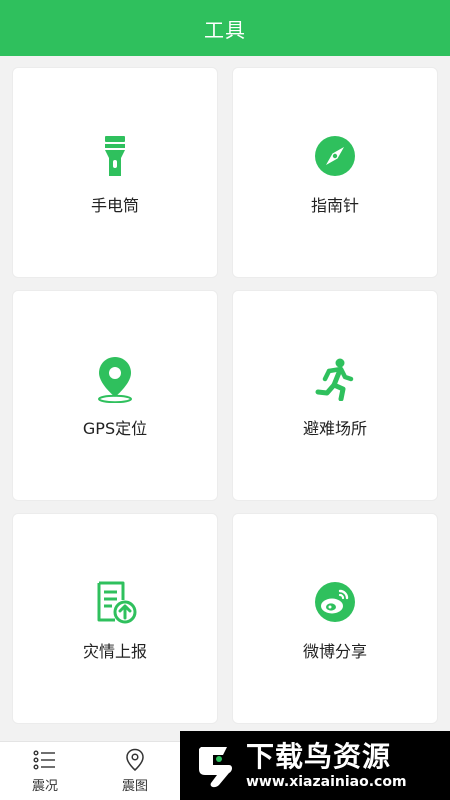  Describe the element at coordinates (319, 756) in the screenshot. I see `watermark-title: 下载鸟资源` at that location.